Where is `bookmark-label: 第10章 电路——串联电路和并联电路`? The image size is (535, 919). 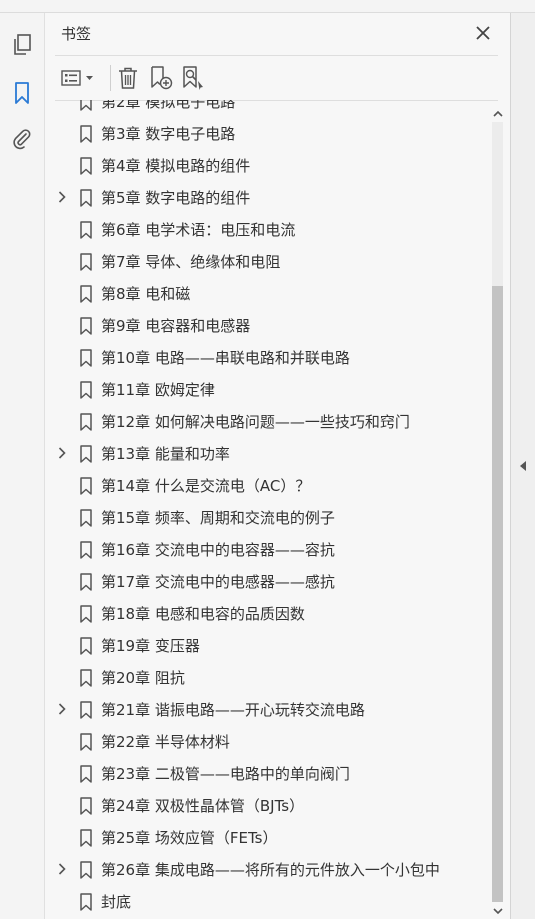 bookmark-label: 第10章 电路——串联电路和并联电路 is located at coordinates (225, 358).